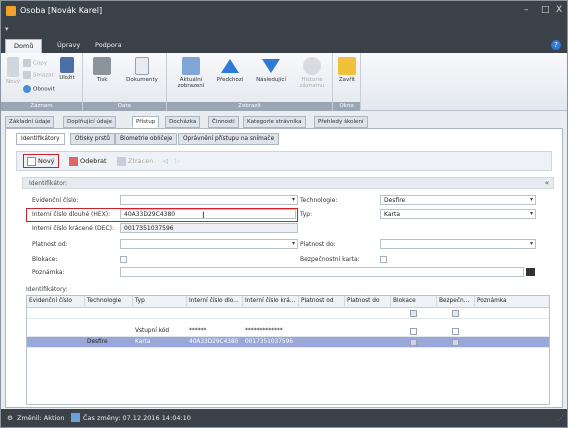  I want to click on group-label-zobrazit: Zobrazit, so click(249, 106).